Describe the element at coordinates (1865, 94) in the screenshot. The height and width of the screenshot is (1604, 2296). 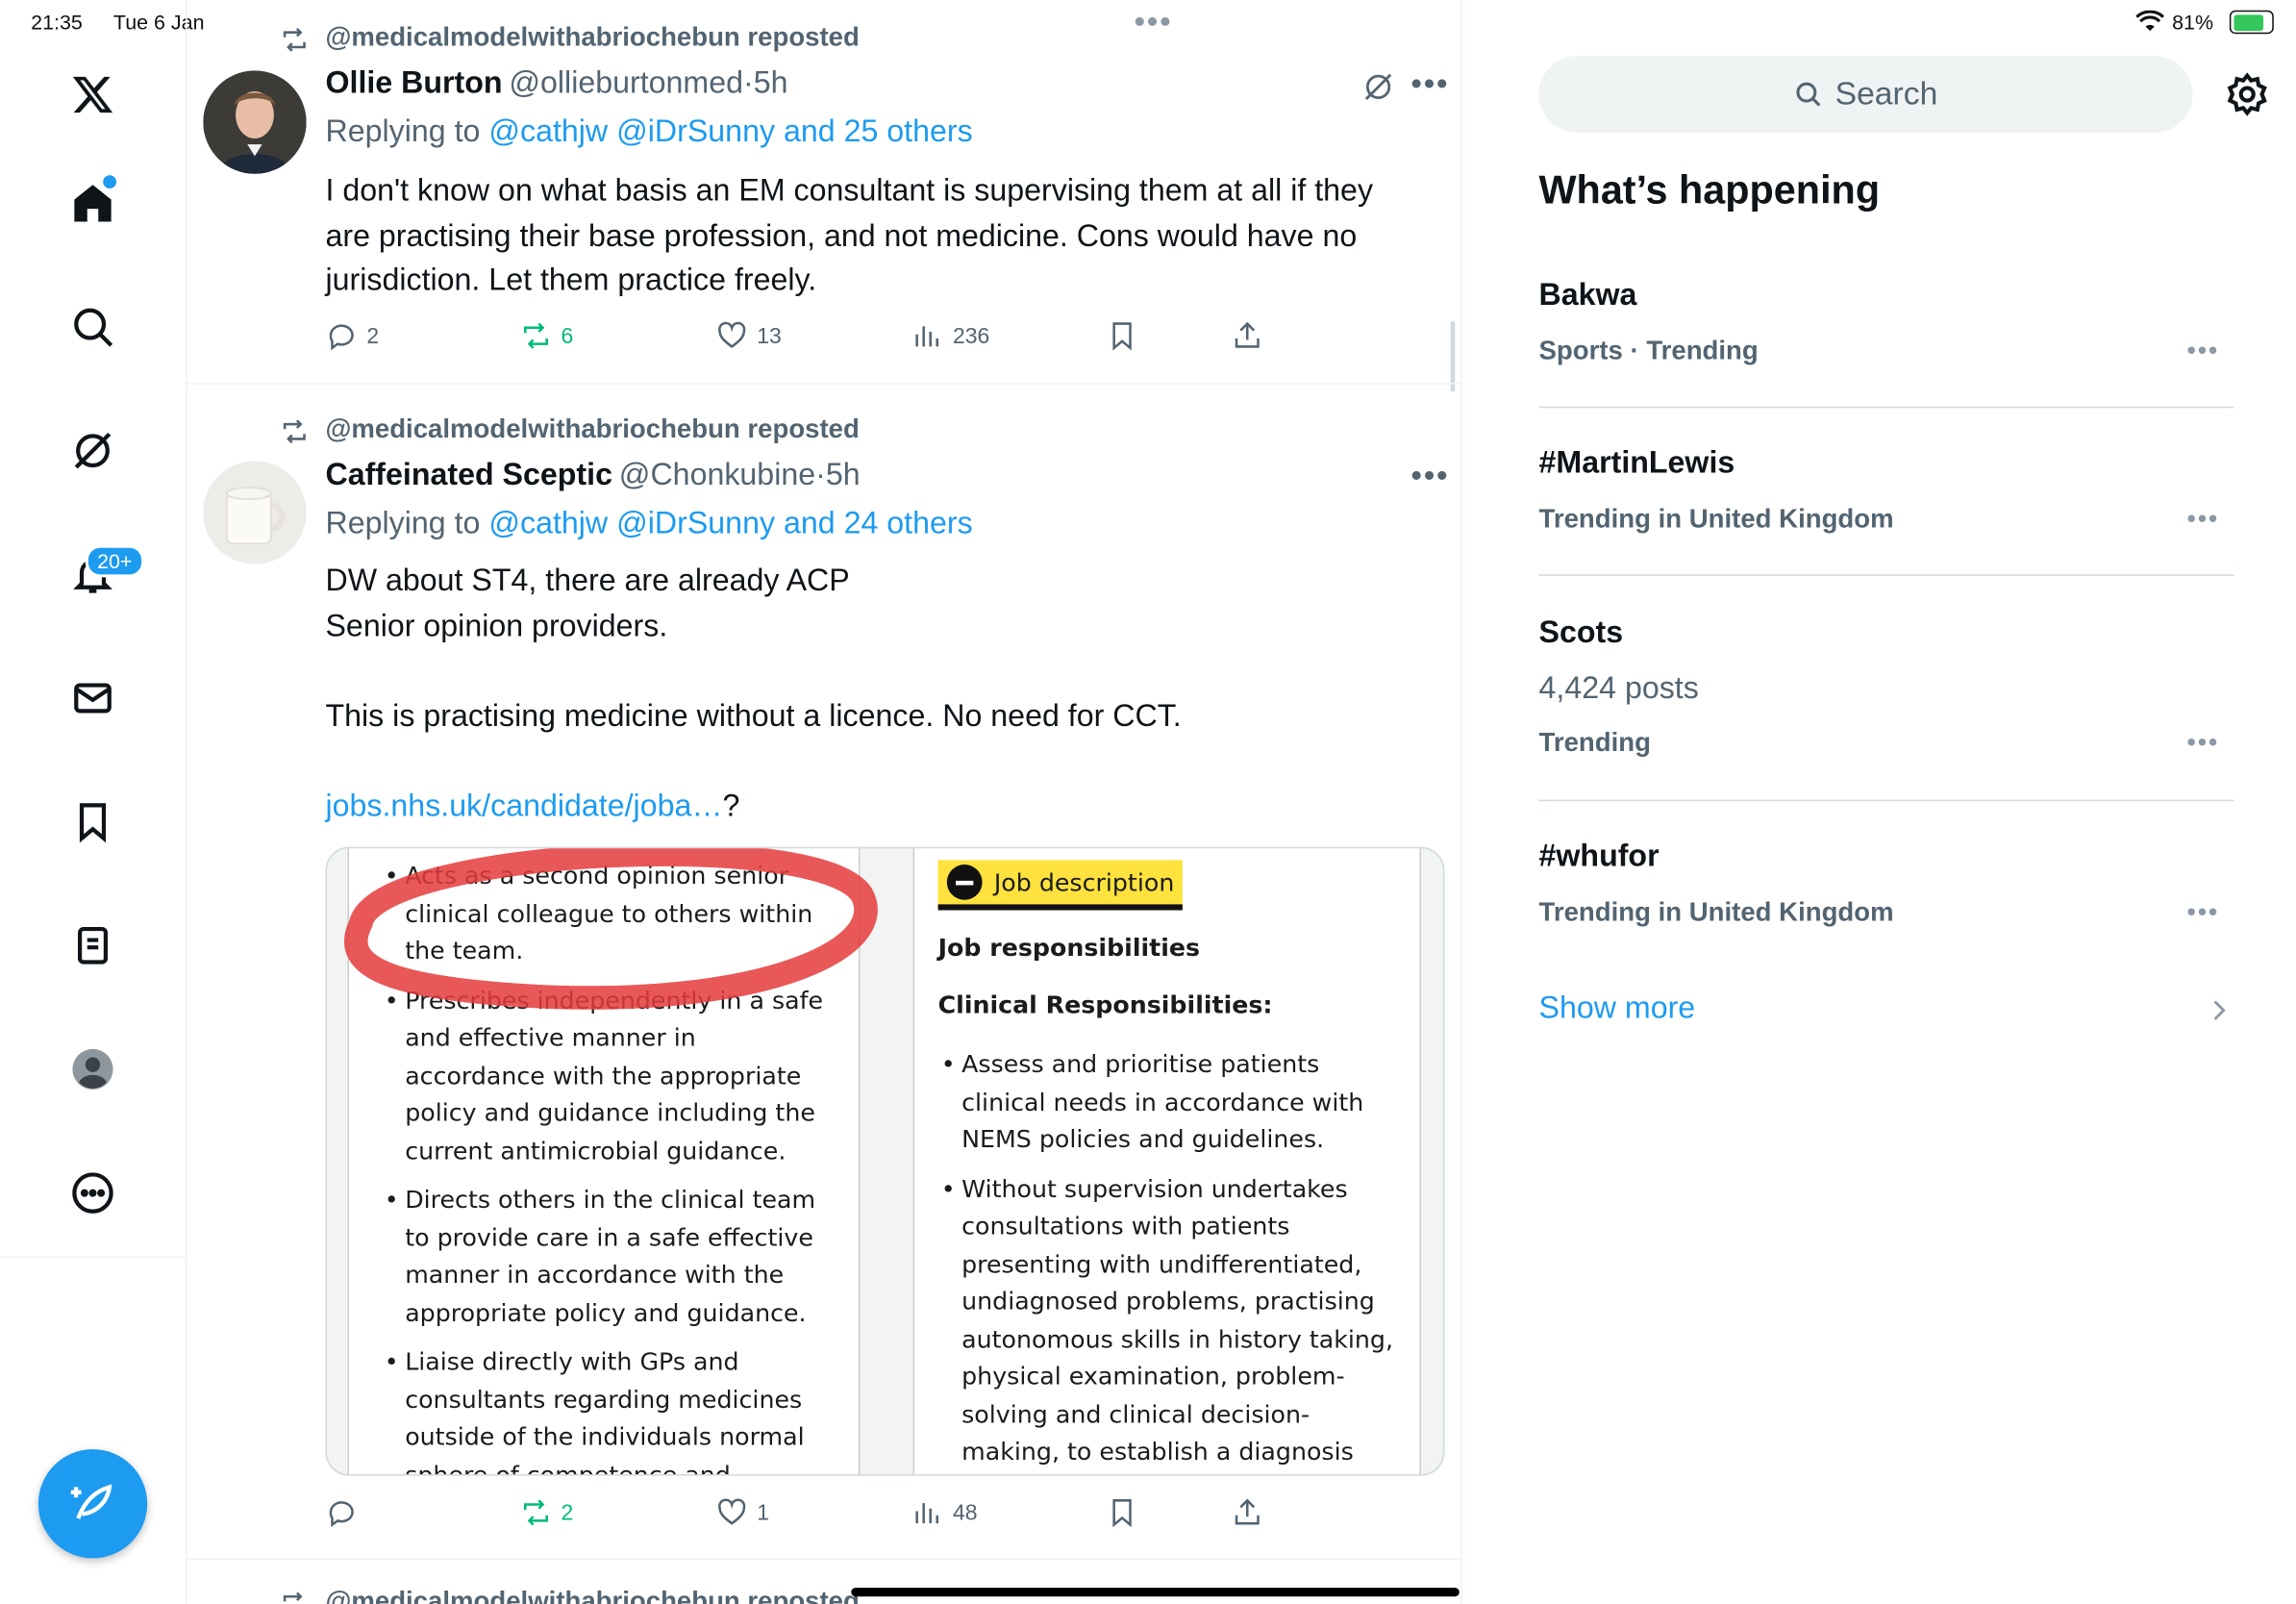
I see `search-input: Search` at that location.